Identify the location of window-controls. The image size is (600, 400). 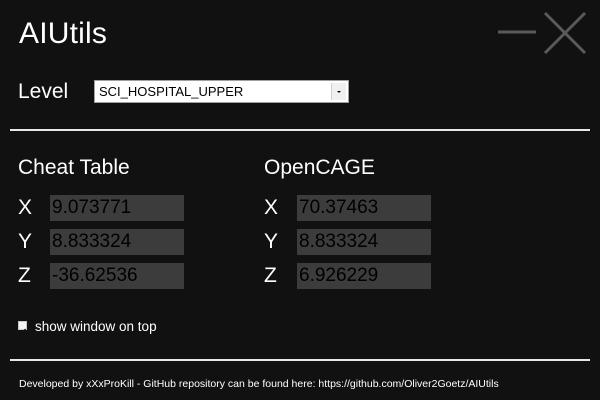
(544, 33).